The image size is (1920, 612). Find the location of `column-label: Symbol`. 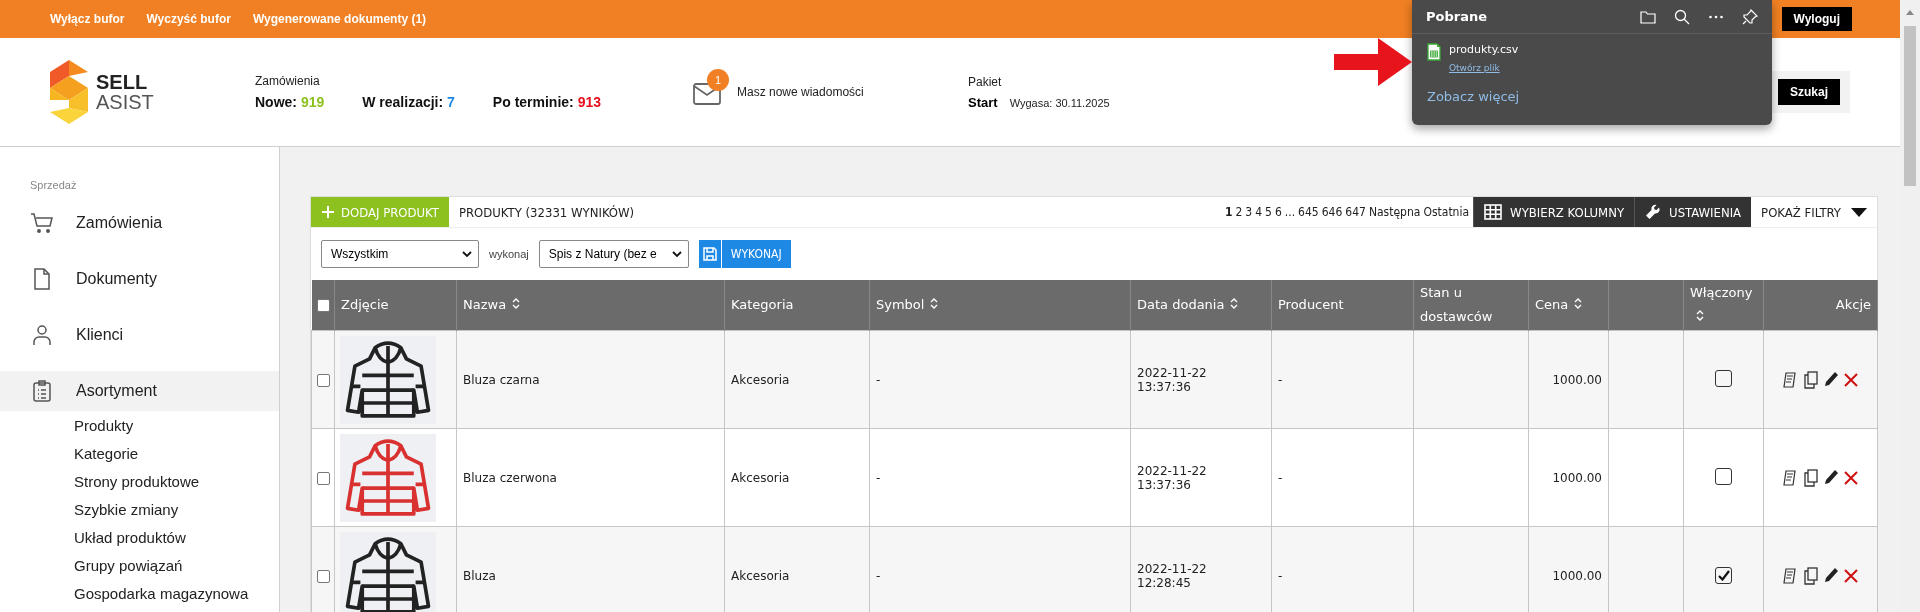

column-label: Symbol is located at coordinates (900, 304).